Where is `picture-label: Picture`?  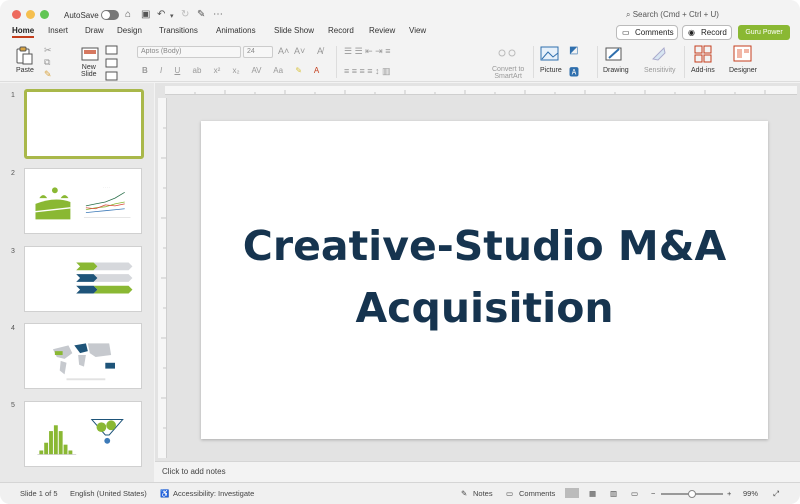 picture-label: Picture is located at coordinates (551, 70).